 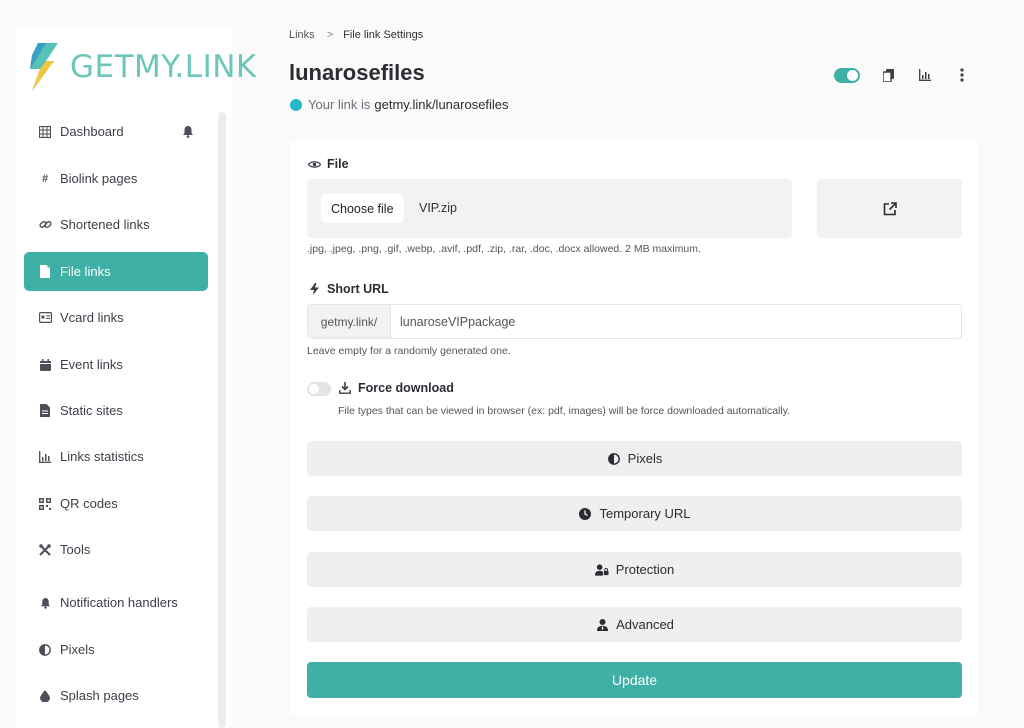 What do you see at coordinates (45, 132) in the screenshot?
I see `grid-icon` at bounding box center [45, 132].